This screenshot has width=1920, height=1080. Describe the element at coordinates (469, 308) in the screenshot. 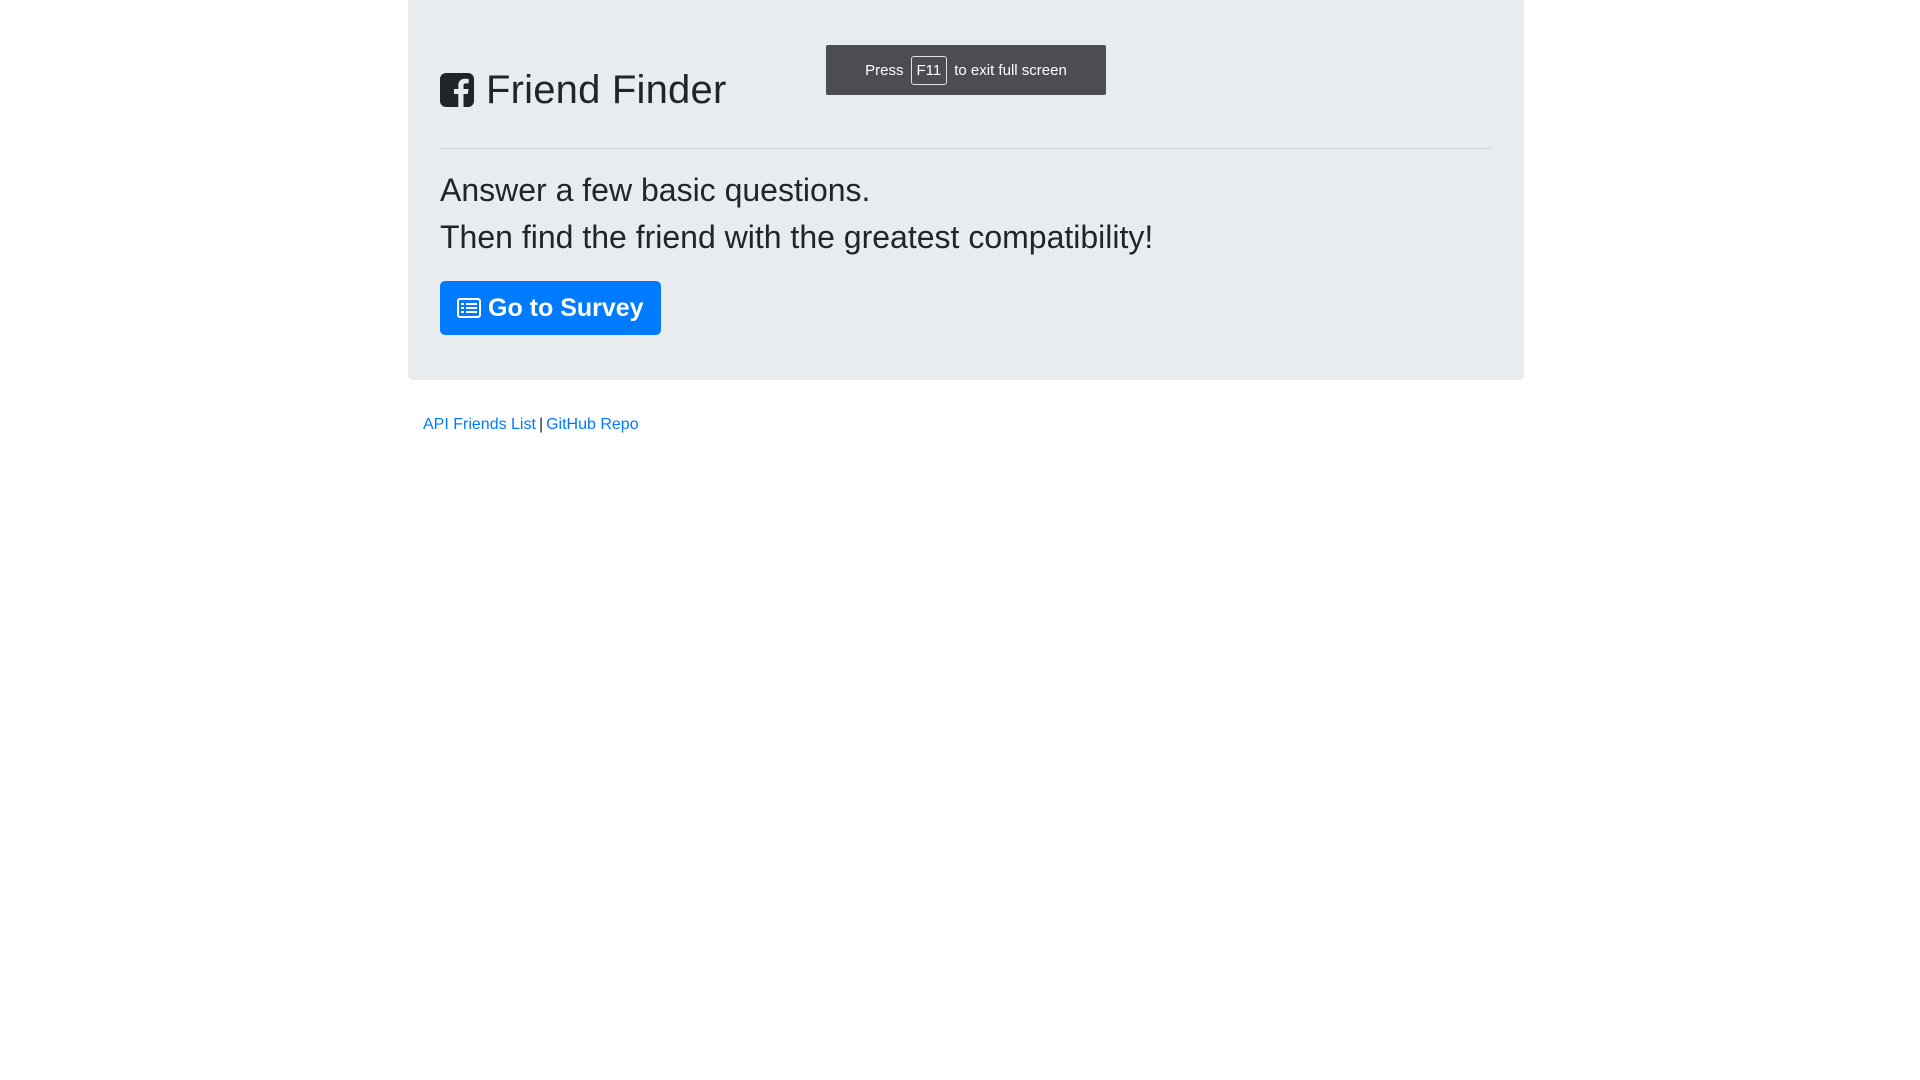

I see `list-alt-icon` at that location.